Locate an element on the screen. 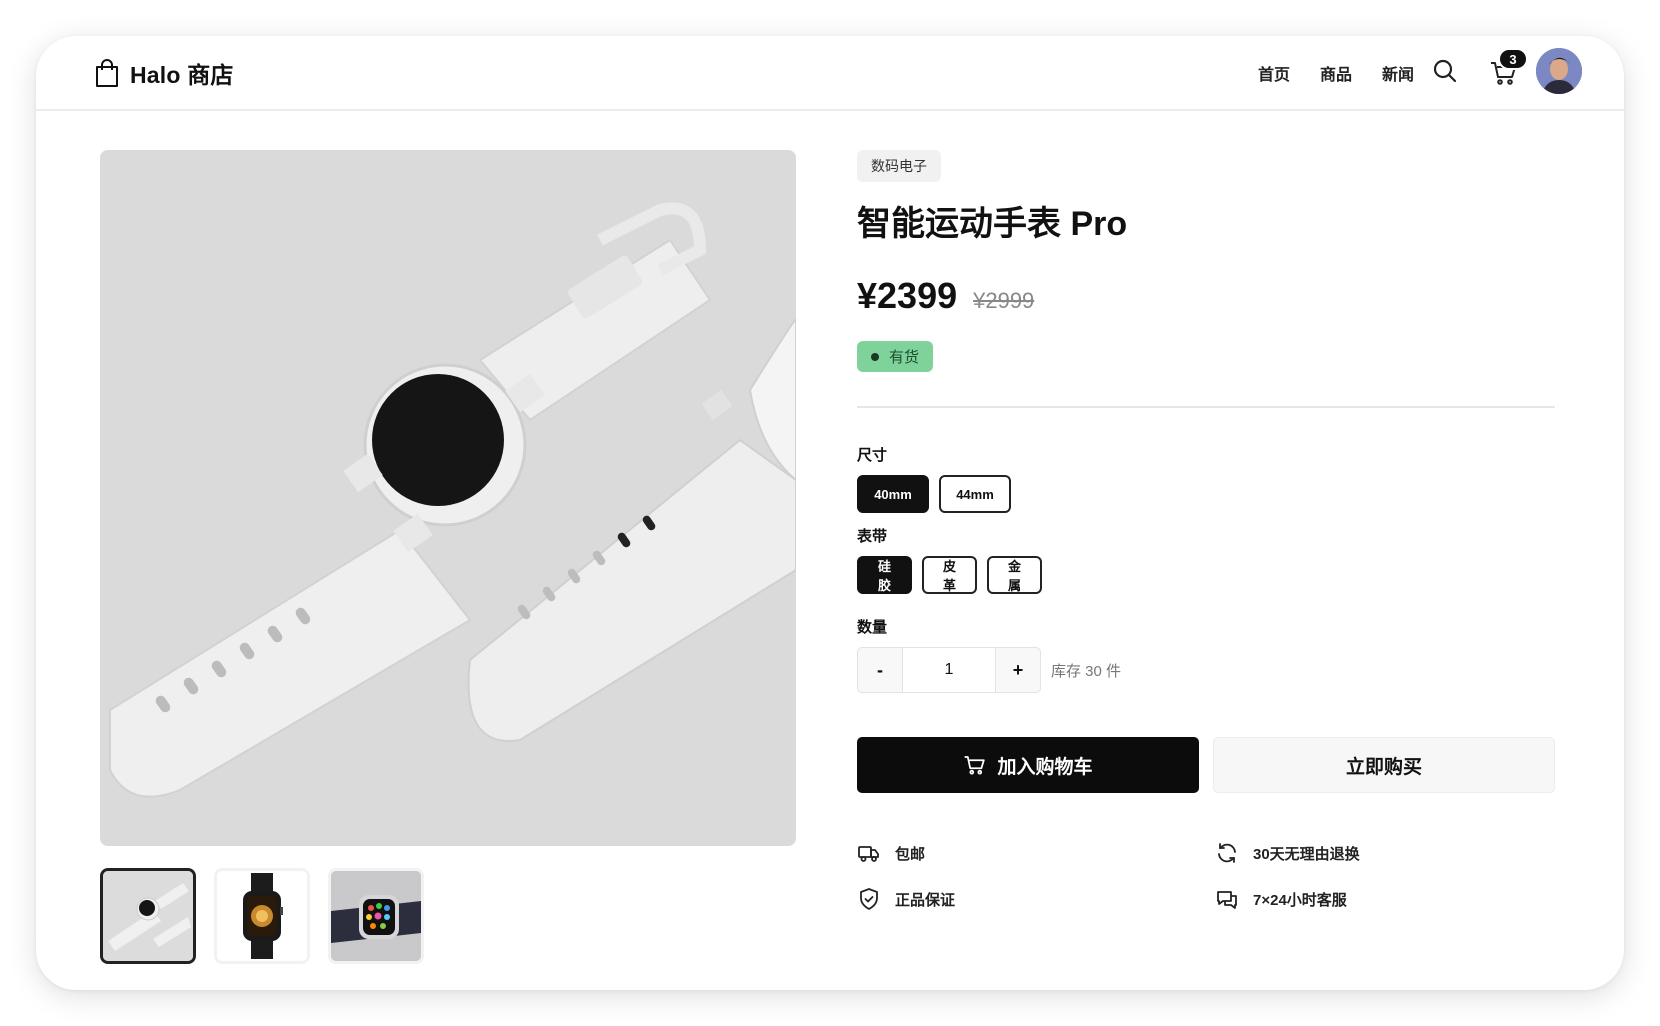 The width and height of the screenshot is (1660, 1026). price-row: ¥2399 ¥2999 is located at coordinates (1207, 296).